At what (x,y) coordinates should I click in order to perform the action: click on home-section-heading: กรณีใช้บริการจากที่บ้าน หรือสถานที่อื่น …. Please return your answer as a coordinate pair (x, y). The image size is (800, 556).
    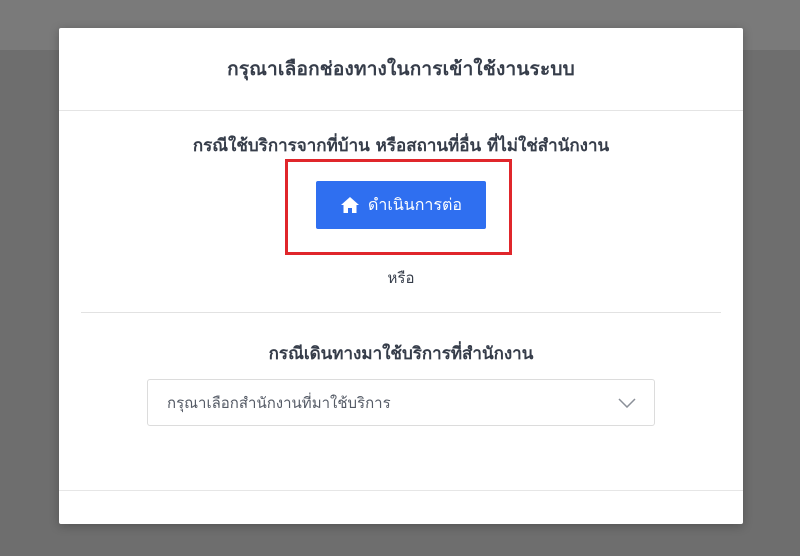
    Looking at the image, I should click on (401, 146).